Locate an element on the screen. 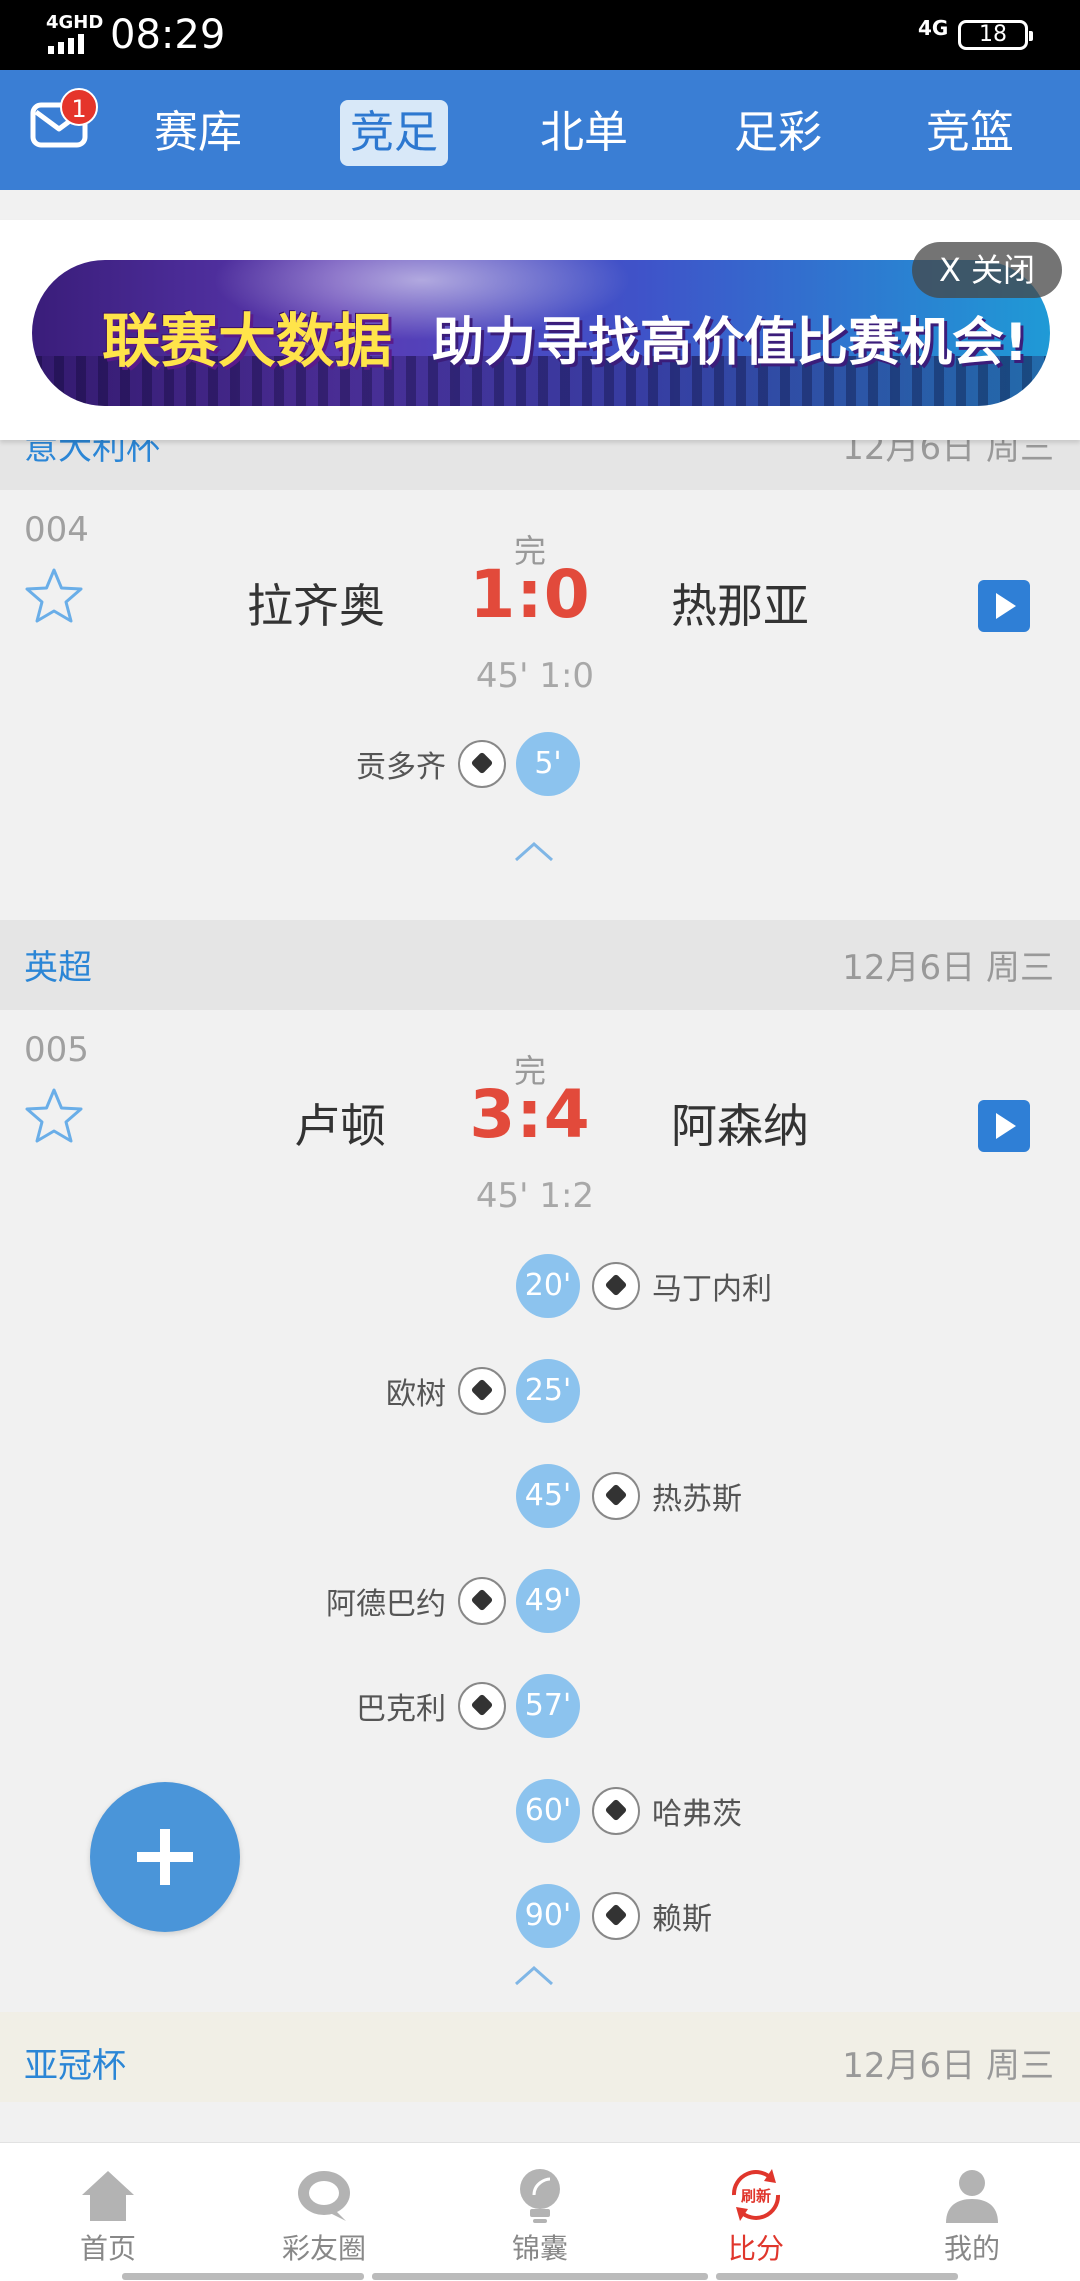 This screenshot has width=1080, height=2281. goal-event: 阿德巴约 49' is located at coordinates (540, 1601).